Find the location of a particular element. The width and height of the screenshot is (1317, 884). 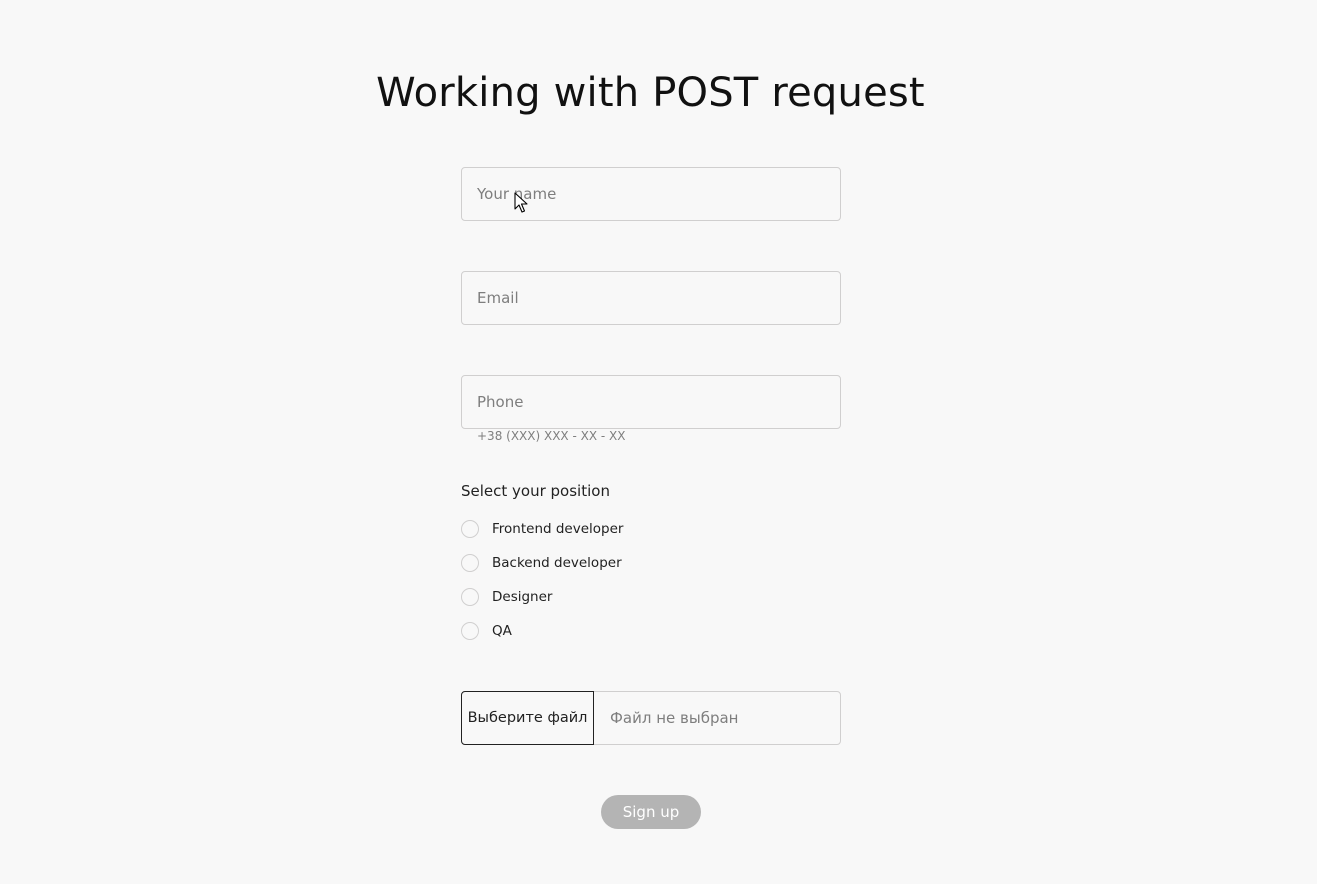

radio-label: Designer is located at coordinates (522, 597).